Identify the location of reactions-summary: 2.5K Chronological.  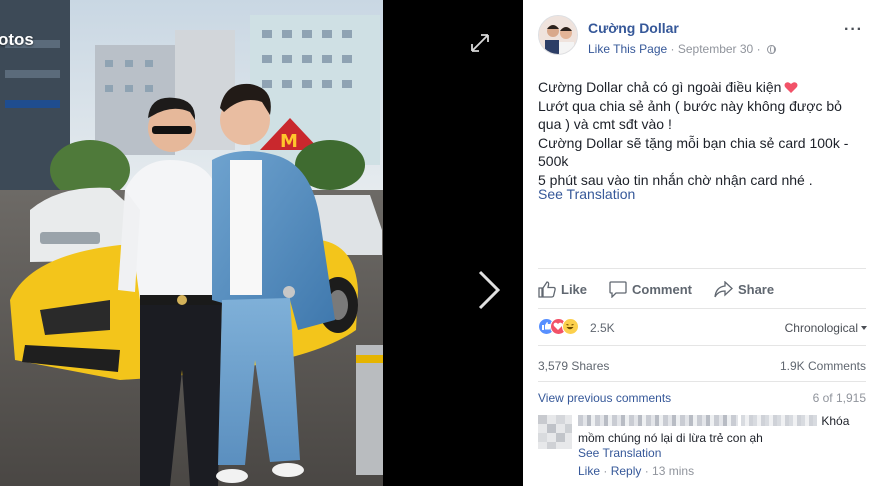
(703, 328).